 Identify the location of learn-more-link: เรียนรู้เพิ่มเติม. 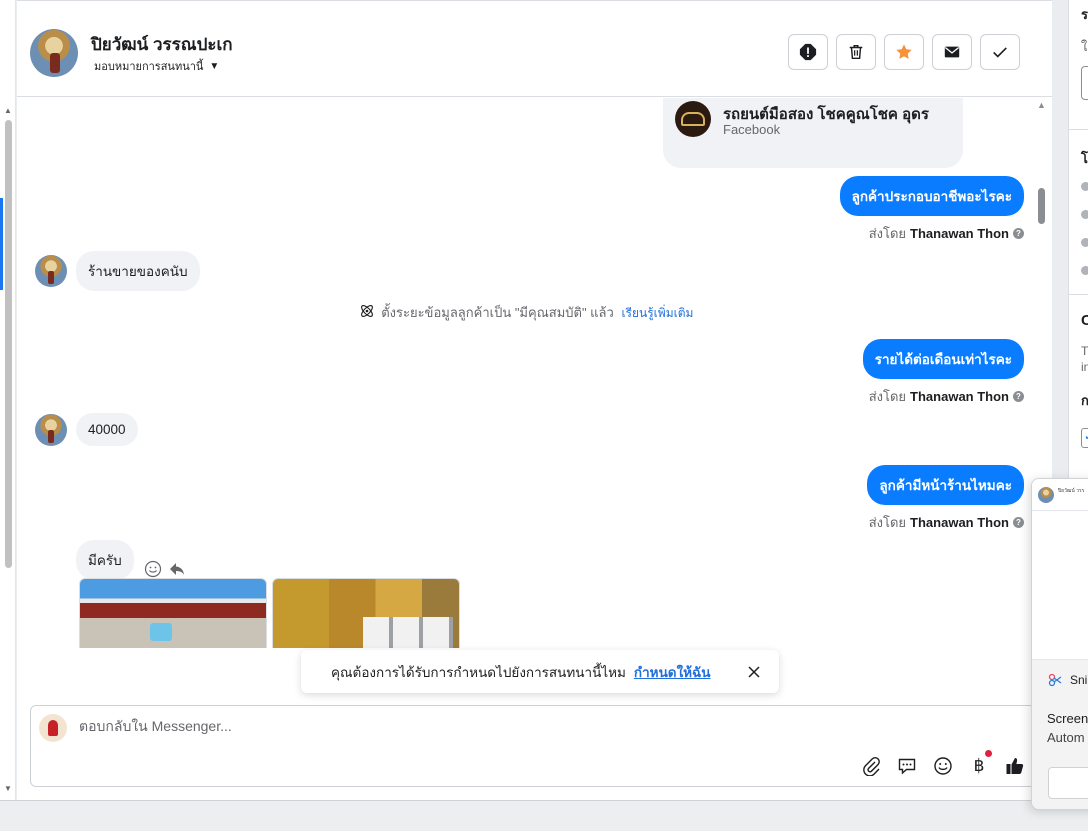
(657, 313).